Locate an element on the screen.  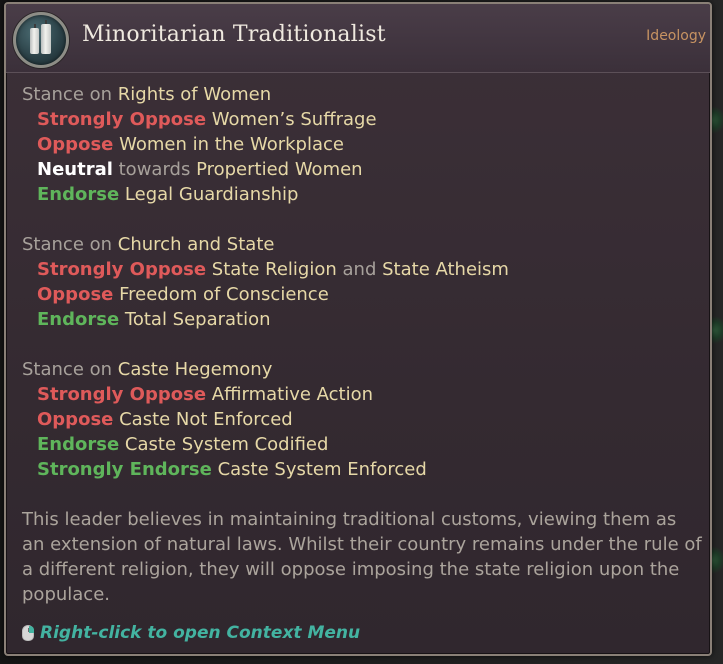
stance-heading: Stance on Caste Hegemony is located at coordinates (362, 369).